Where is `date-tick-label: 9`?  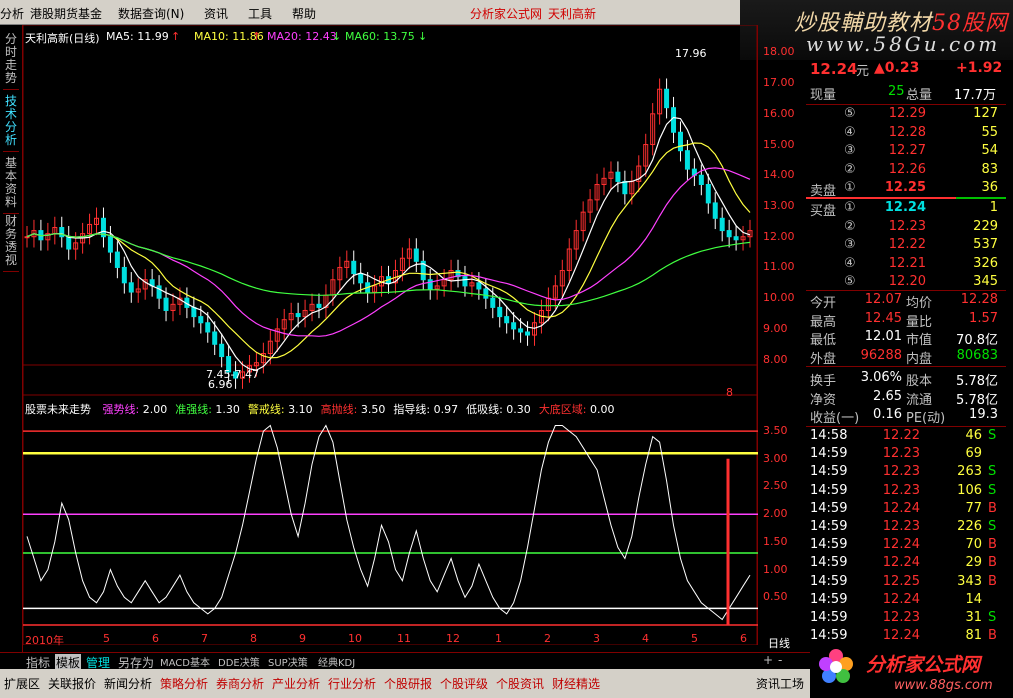
date-tick-label: 9 is located at coordinates (302, 638).